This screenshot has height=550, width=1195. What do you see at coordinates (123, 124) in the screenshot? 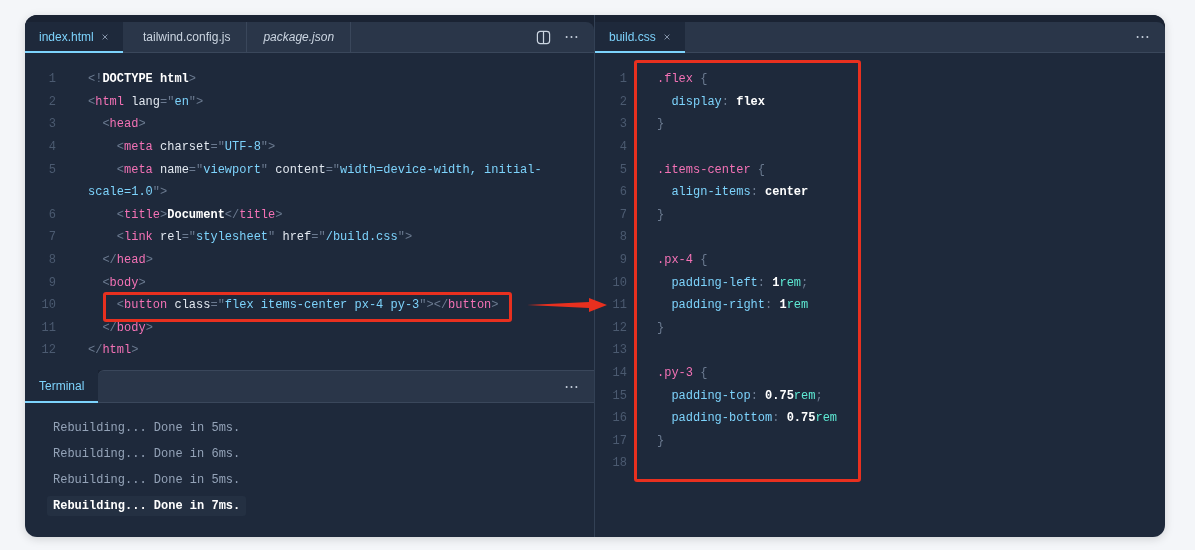
I see `code-line: <head>` at bounding box center [123, 124].